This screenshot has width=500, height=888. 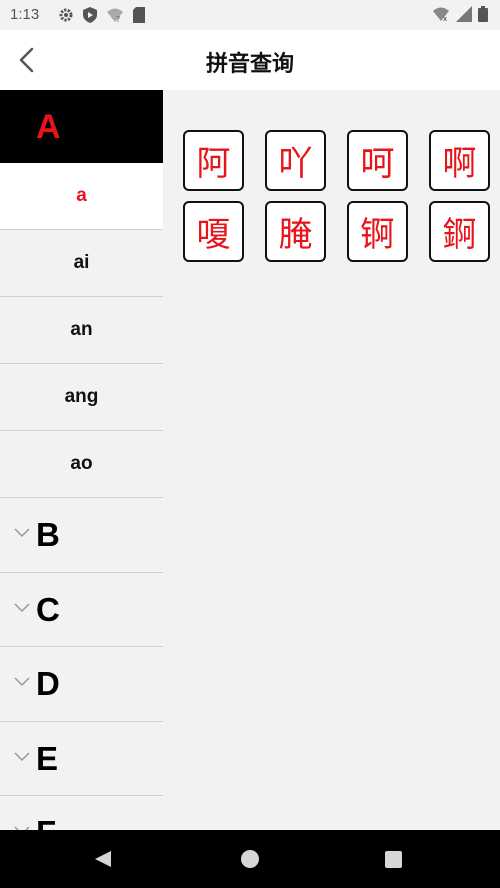 I want to click on group-letter: A, so click(x=48, y=127).